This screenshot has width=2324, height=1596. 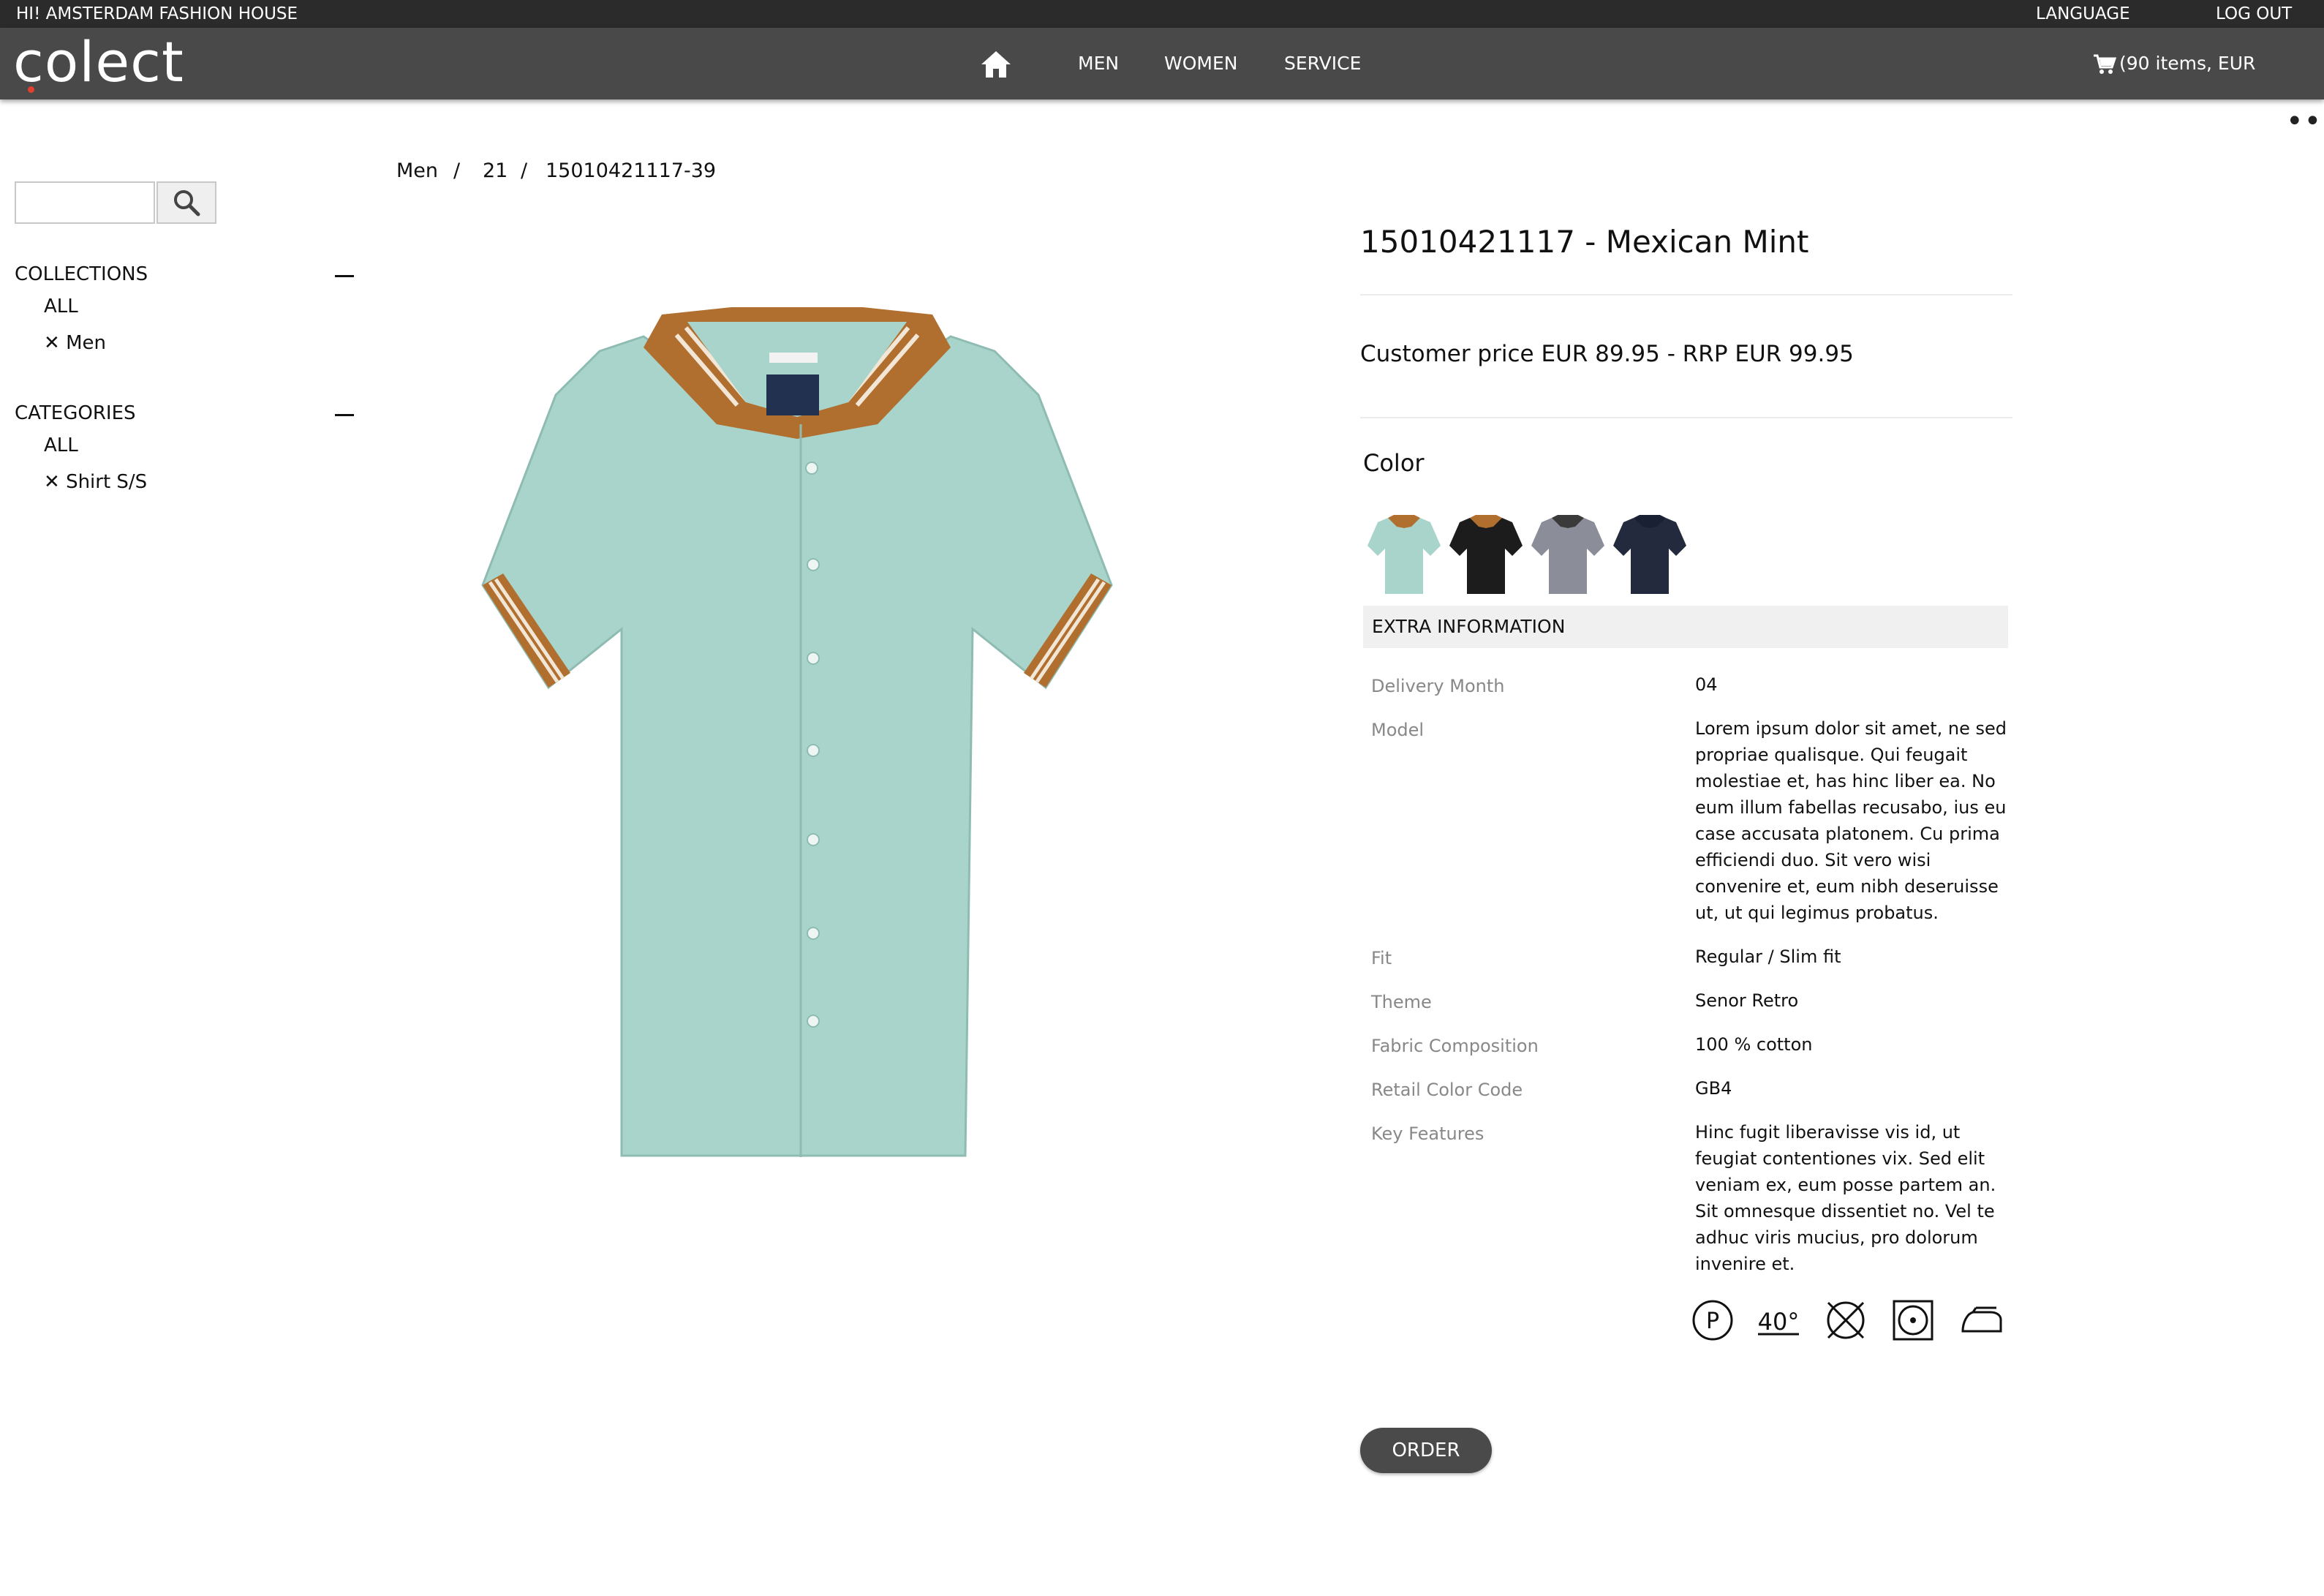 I want to click on collections-collapse-icon, so click(x=344, y=276).